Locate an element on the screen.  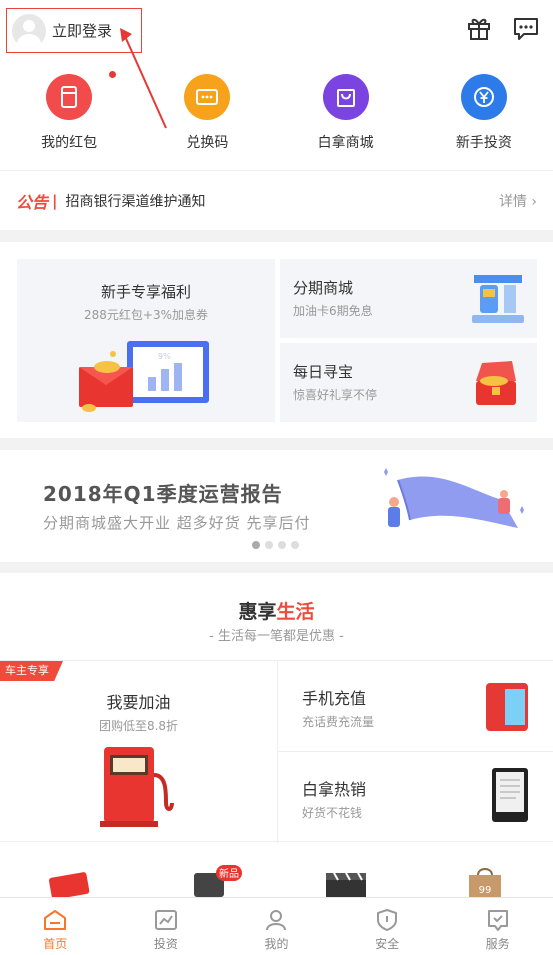
svg-text: 9% is located at coordinates (164, 356).